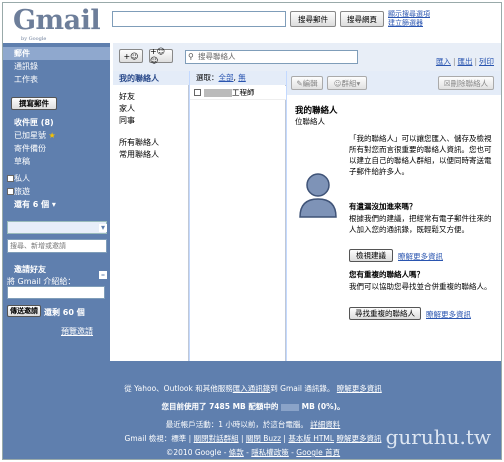 The width and height of the screenshot is (504, 462). Describe the element at coordinates (35, 204) in the screenshot. I see `more-labels-link: 還有 6 個 ▾` at that location.